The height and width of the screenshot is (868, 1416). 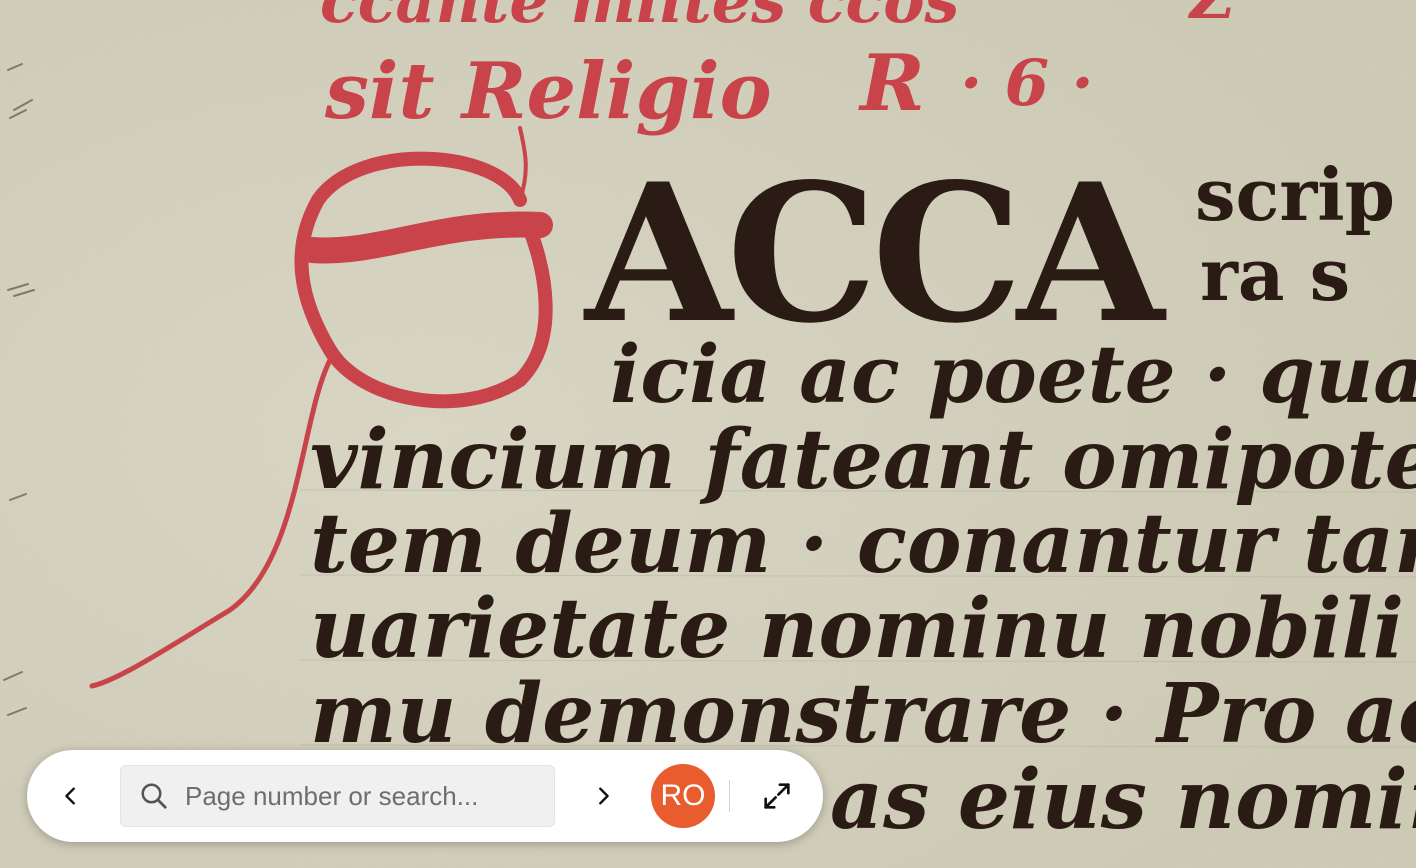 I want to click on svg-text: tem deum · conantur tam, so click(x=863, y=544).